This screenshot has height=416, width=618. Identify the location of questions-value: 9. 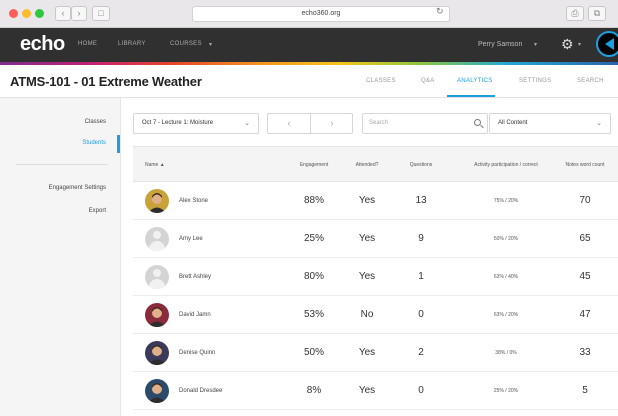
(421, 238).